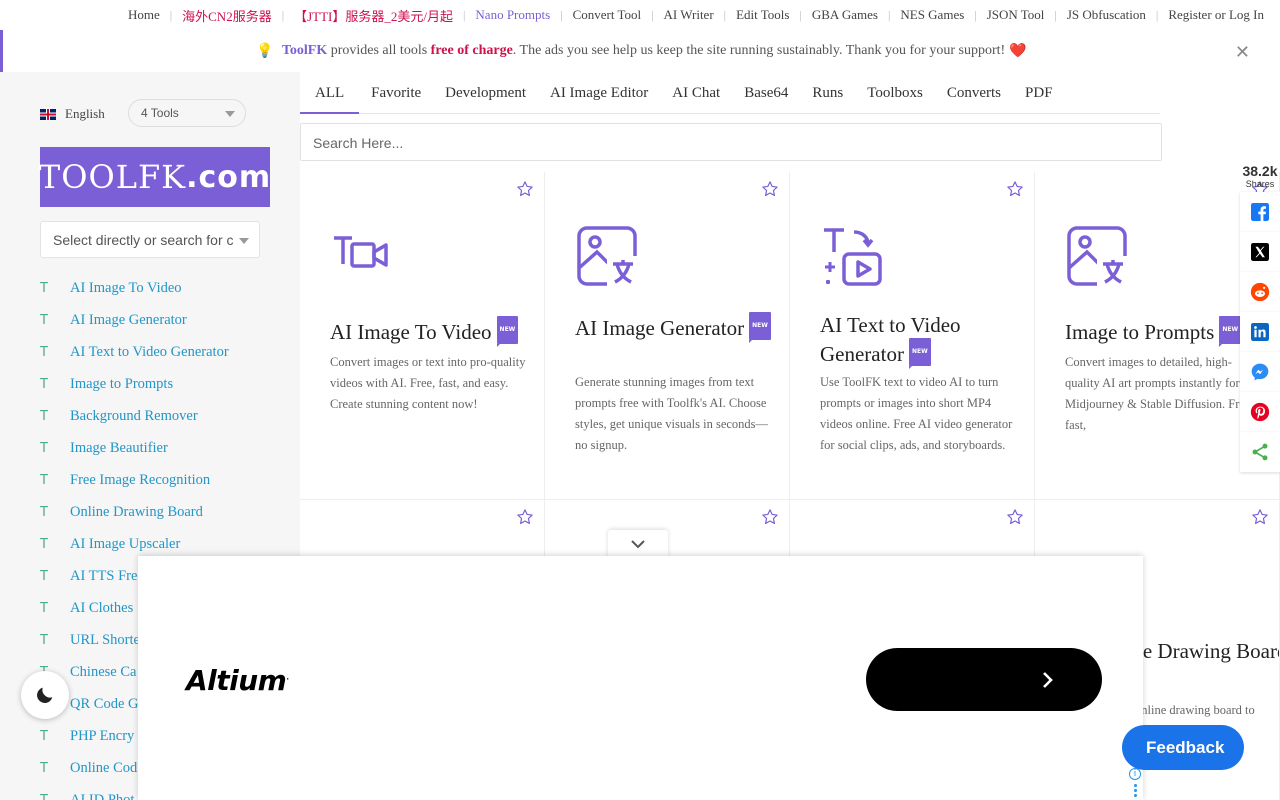  What do you see at coordinates (512, 15) in the screenshot?
I see `top-nav-link: Nano Prompts` at bounding box center [512, 15].